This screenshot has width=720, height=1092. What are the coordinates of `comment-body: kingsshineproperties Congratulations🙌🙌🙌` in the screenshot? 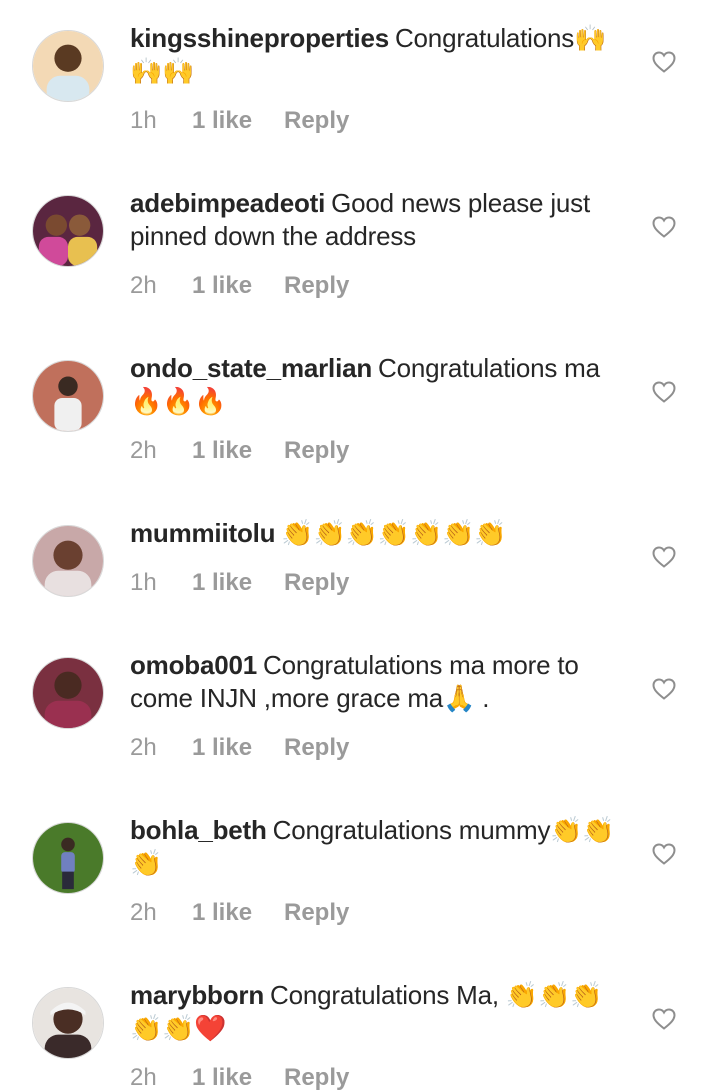 It's located at (380, 55).